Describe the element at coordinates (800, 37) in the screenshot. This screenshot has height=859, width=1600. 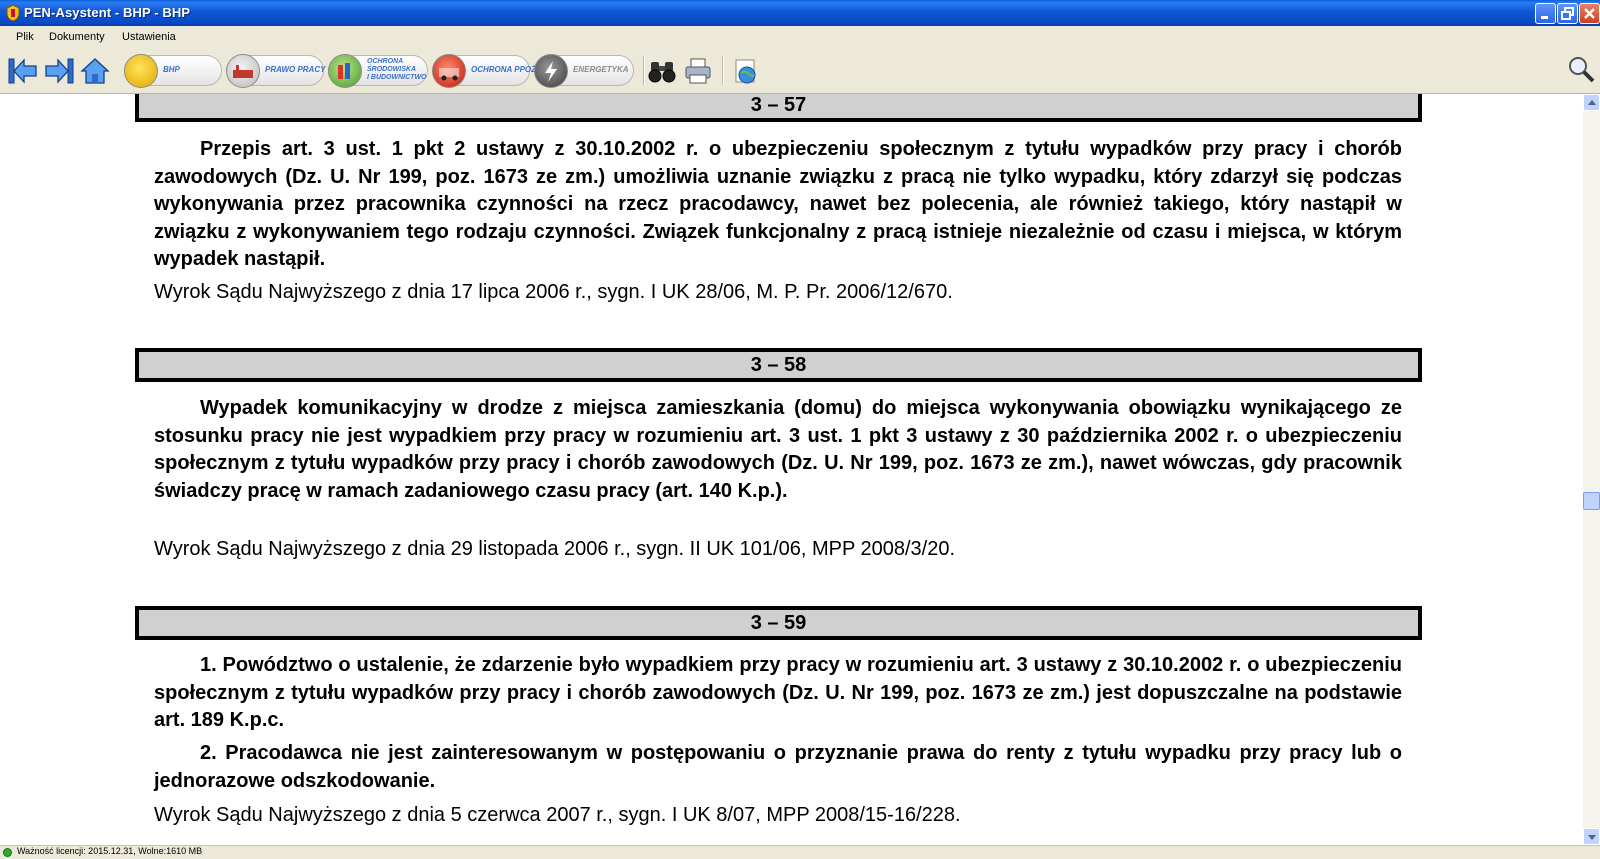
I see `menu-bar: Plik Dokumenty Ustawienia` at that location.